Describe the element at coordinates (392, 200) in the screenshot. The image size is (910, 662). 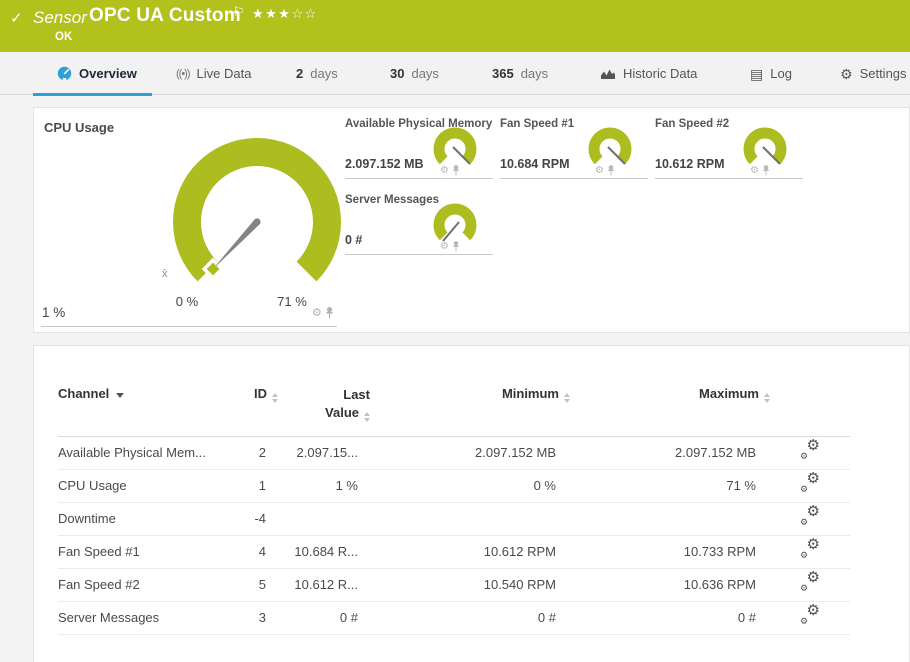
I see `mini-gauge-title: Server Messages` at that location.